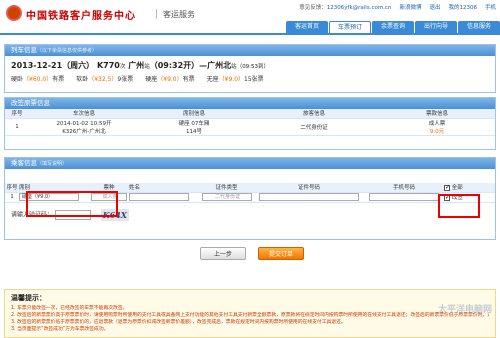 The image size is (500, 338). Describe the element at coordinates (447, 187) in the screenshot. I see `select-all-checkbox` at that location.